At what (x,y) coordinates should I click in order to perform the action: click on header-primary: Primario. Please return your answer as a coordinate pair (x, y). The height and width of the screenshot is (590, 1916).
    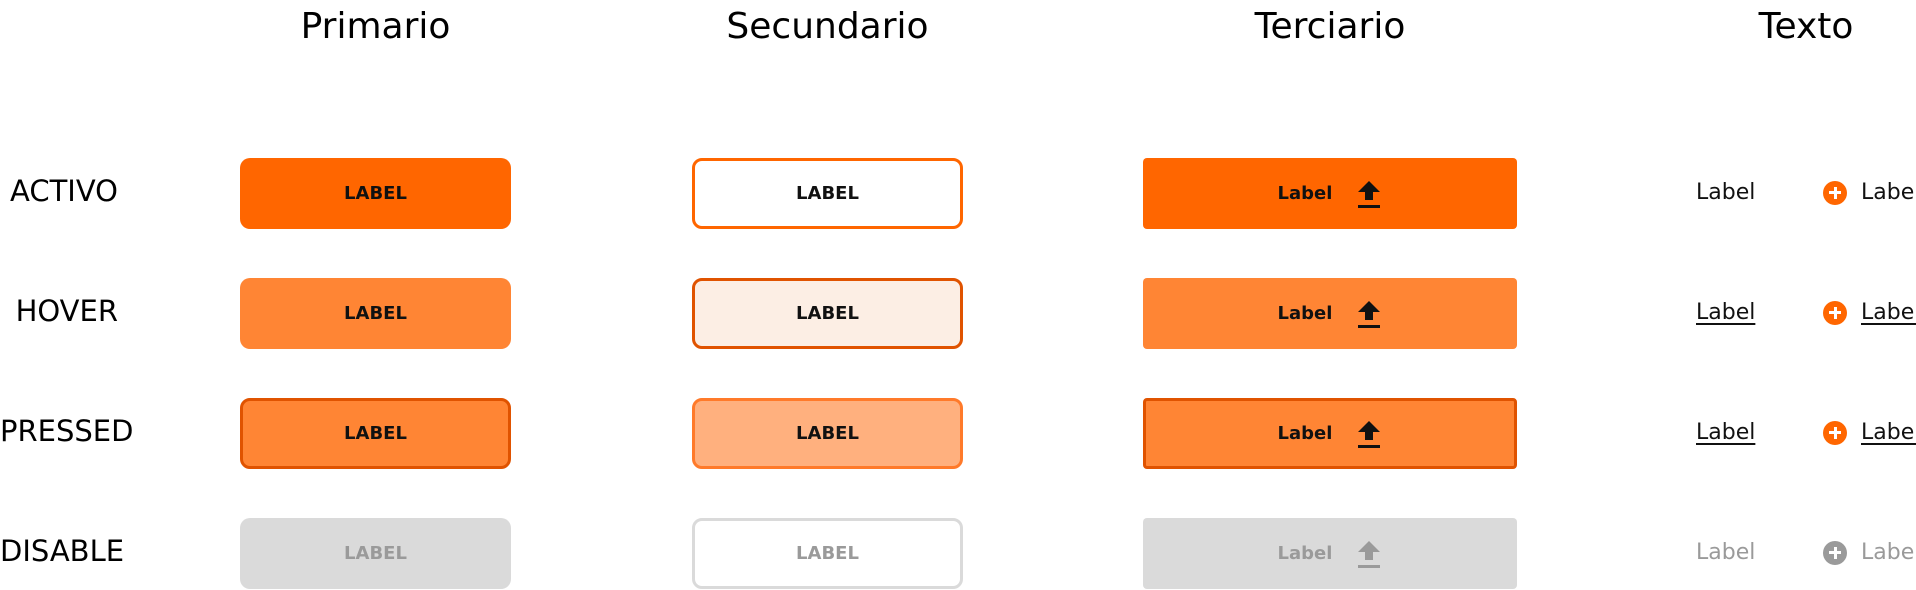
    Looking at the image, I should click on (375, 26).